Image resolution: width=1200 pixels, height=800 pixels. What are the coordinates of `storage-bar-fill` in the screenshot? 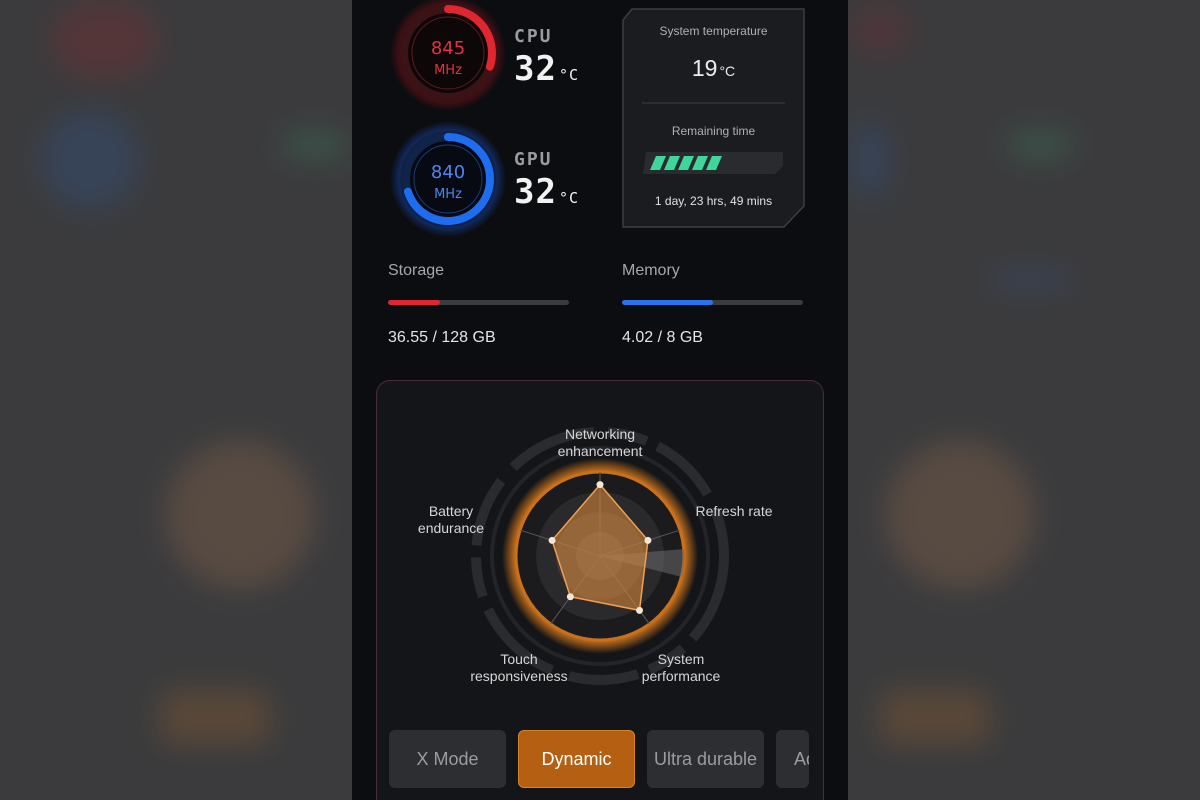 It's located at (414, 302).